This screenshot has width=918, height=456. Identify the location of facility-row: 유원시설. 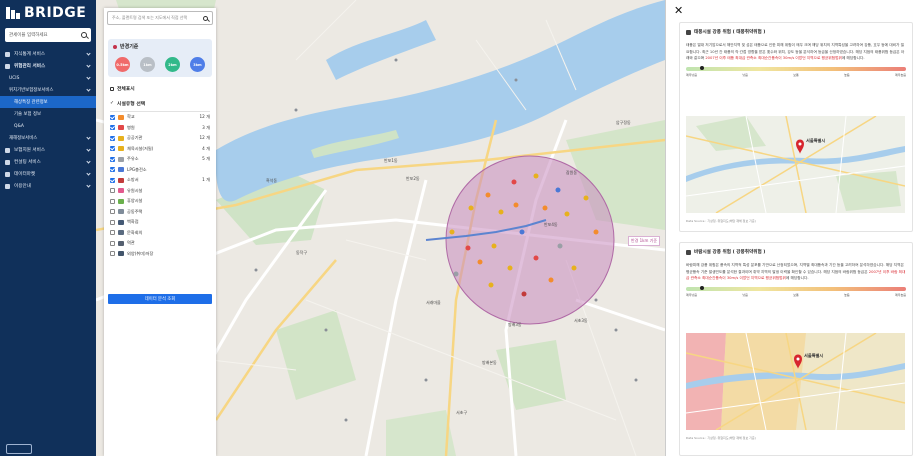
(160, 191).